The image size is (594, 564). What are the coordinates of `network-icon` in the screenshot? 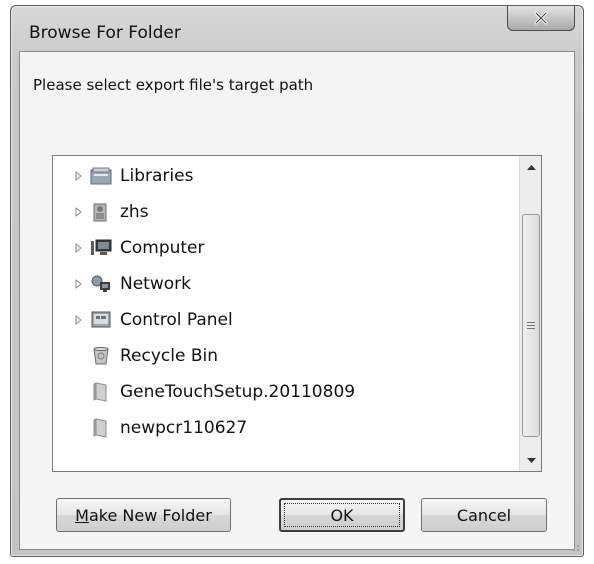 It's located at (101, 284).